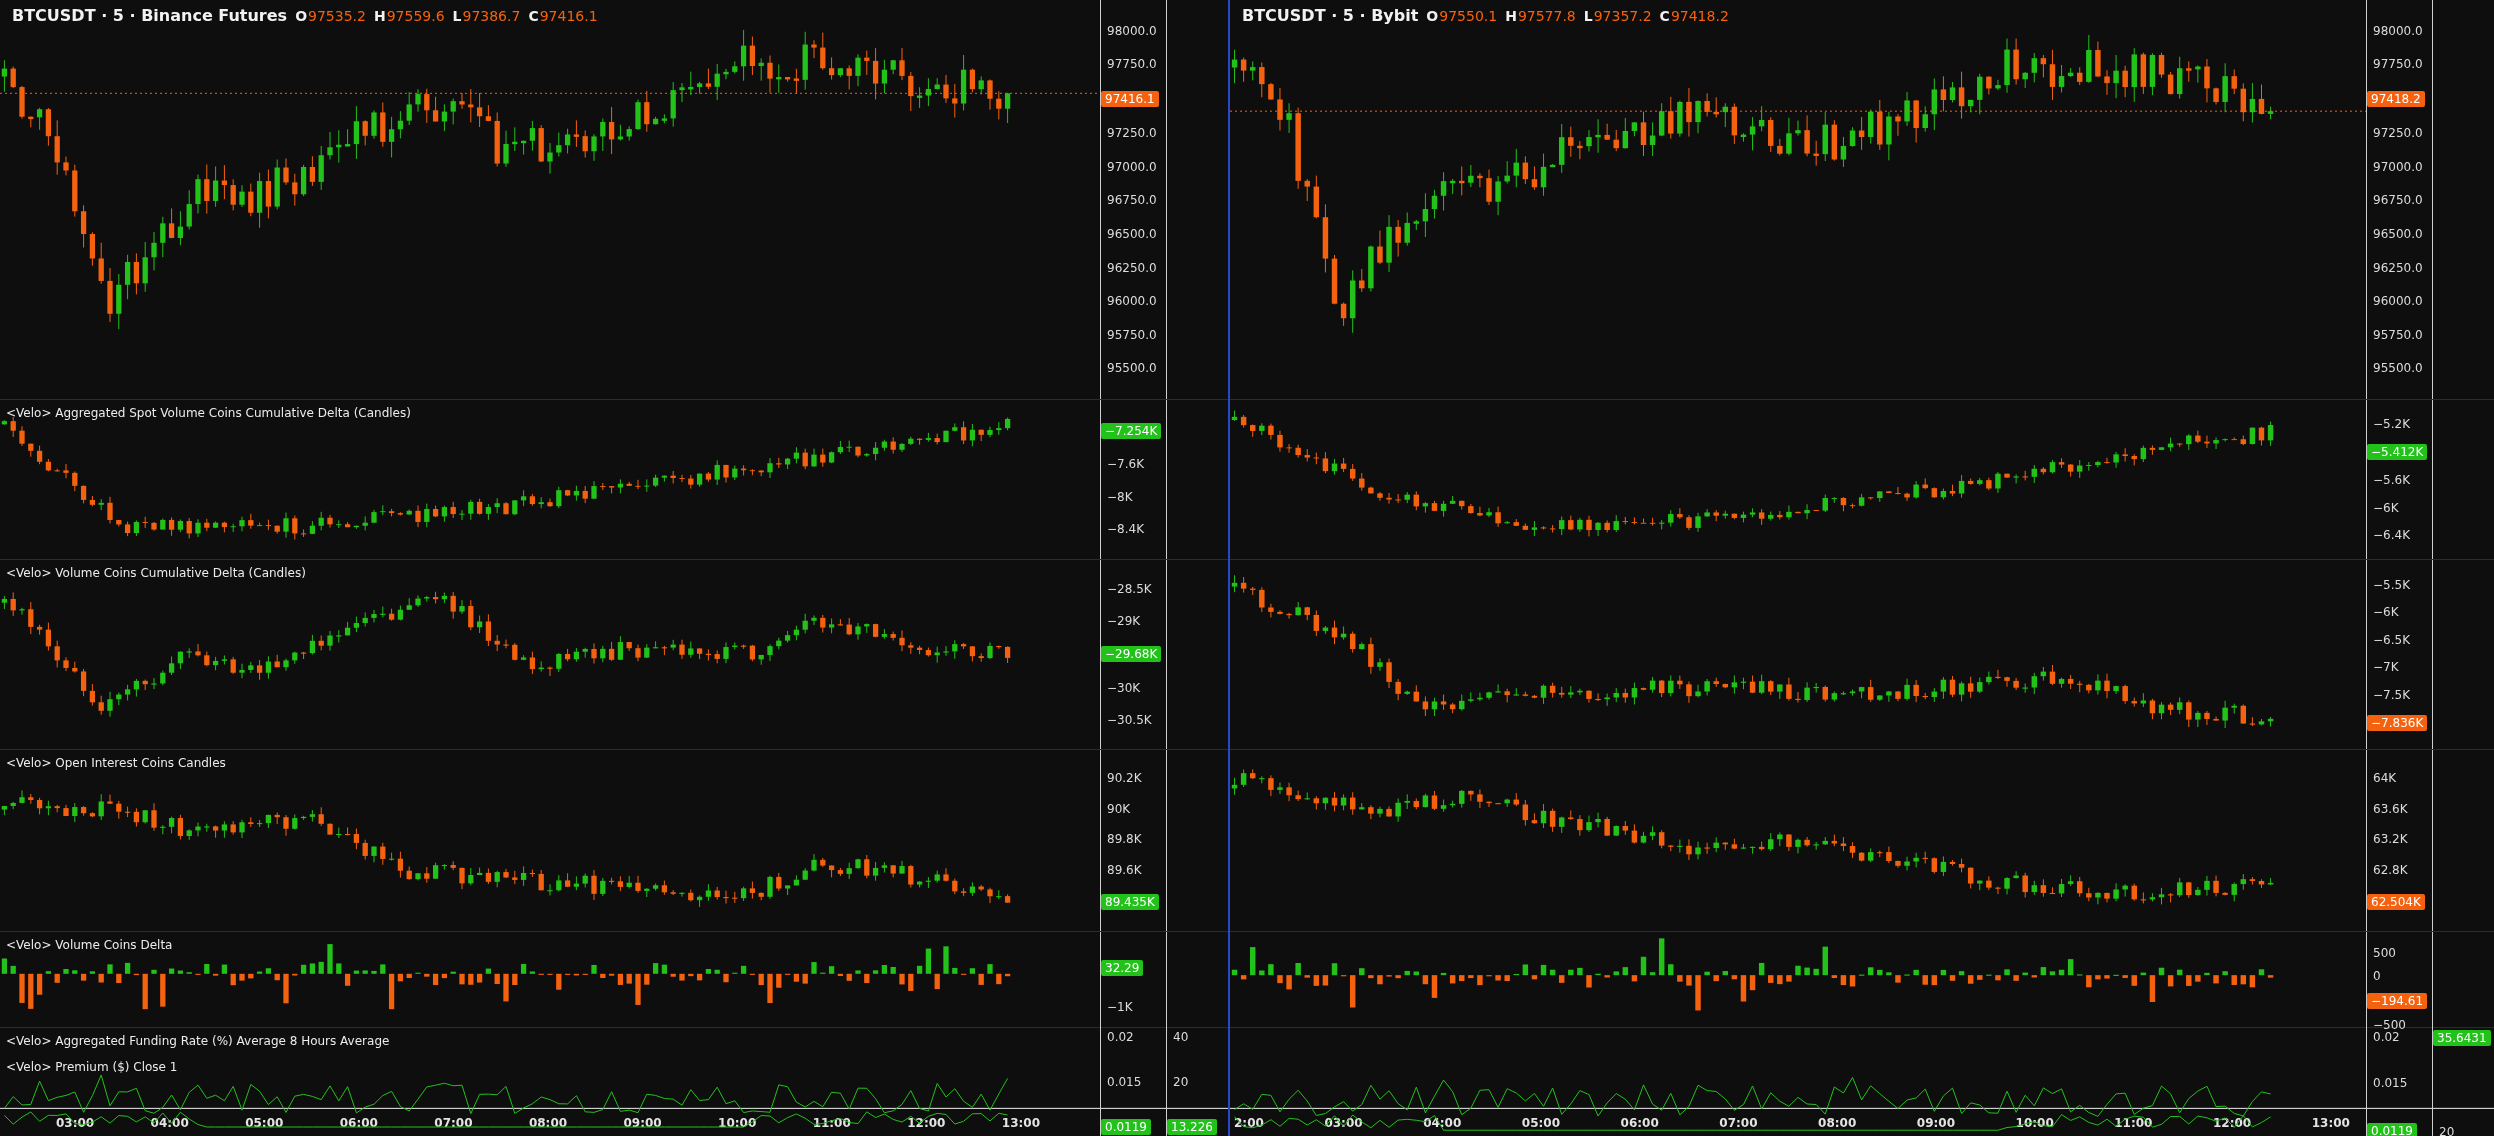 The image size is (2494, 1136). Describe the element at coordinates (2391, 480) in the screenshot. I see `axis-label: −5.6K` at that location.